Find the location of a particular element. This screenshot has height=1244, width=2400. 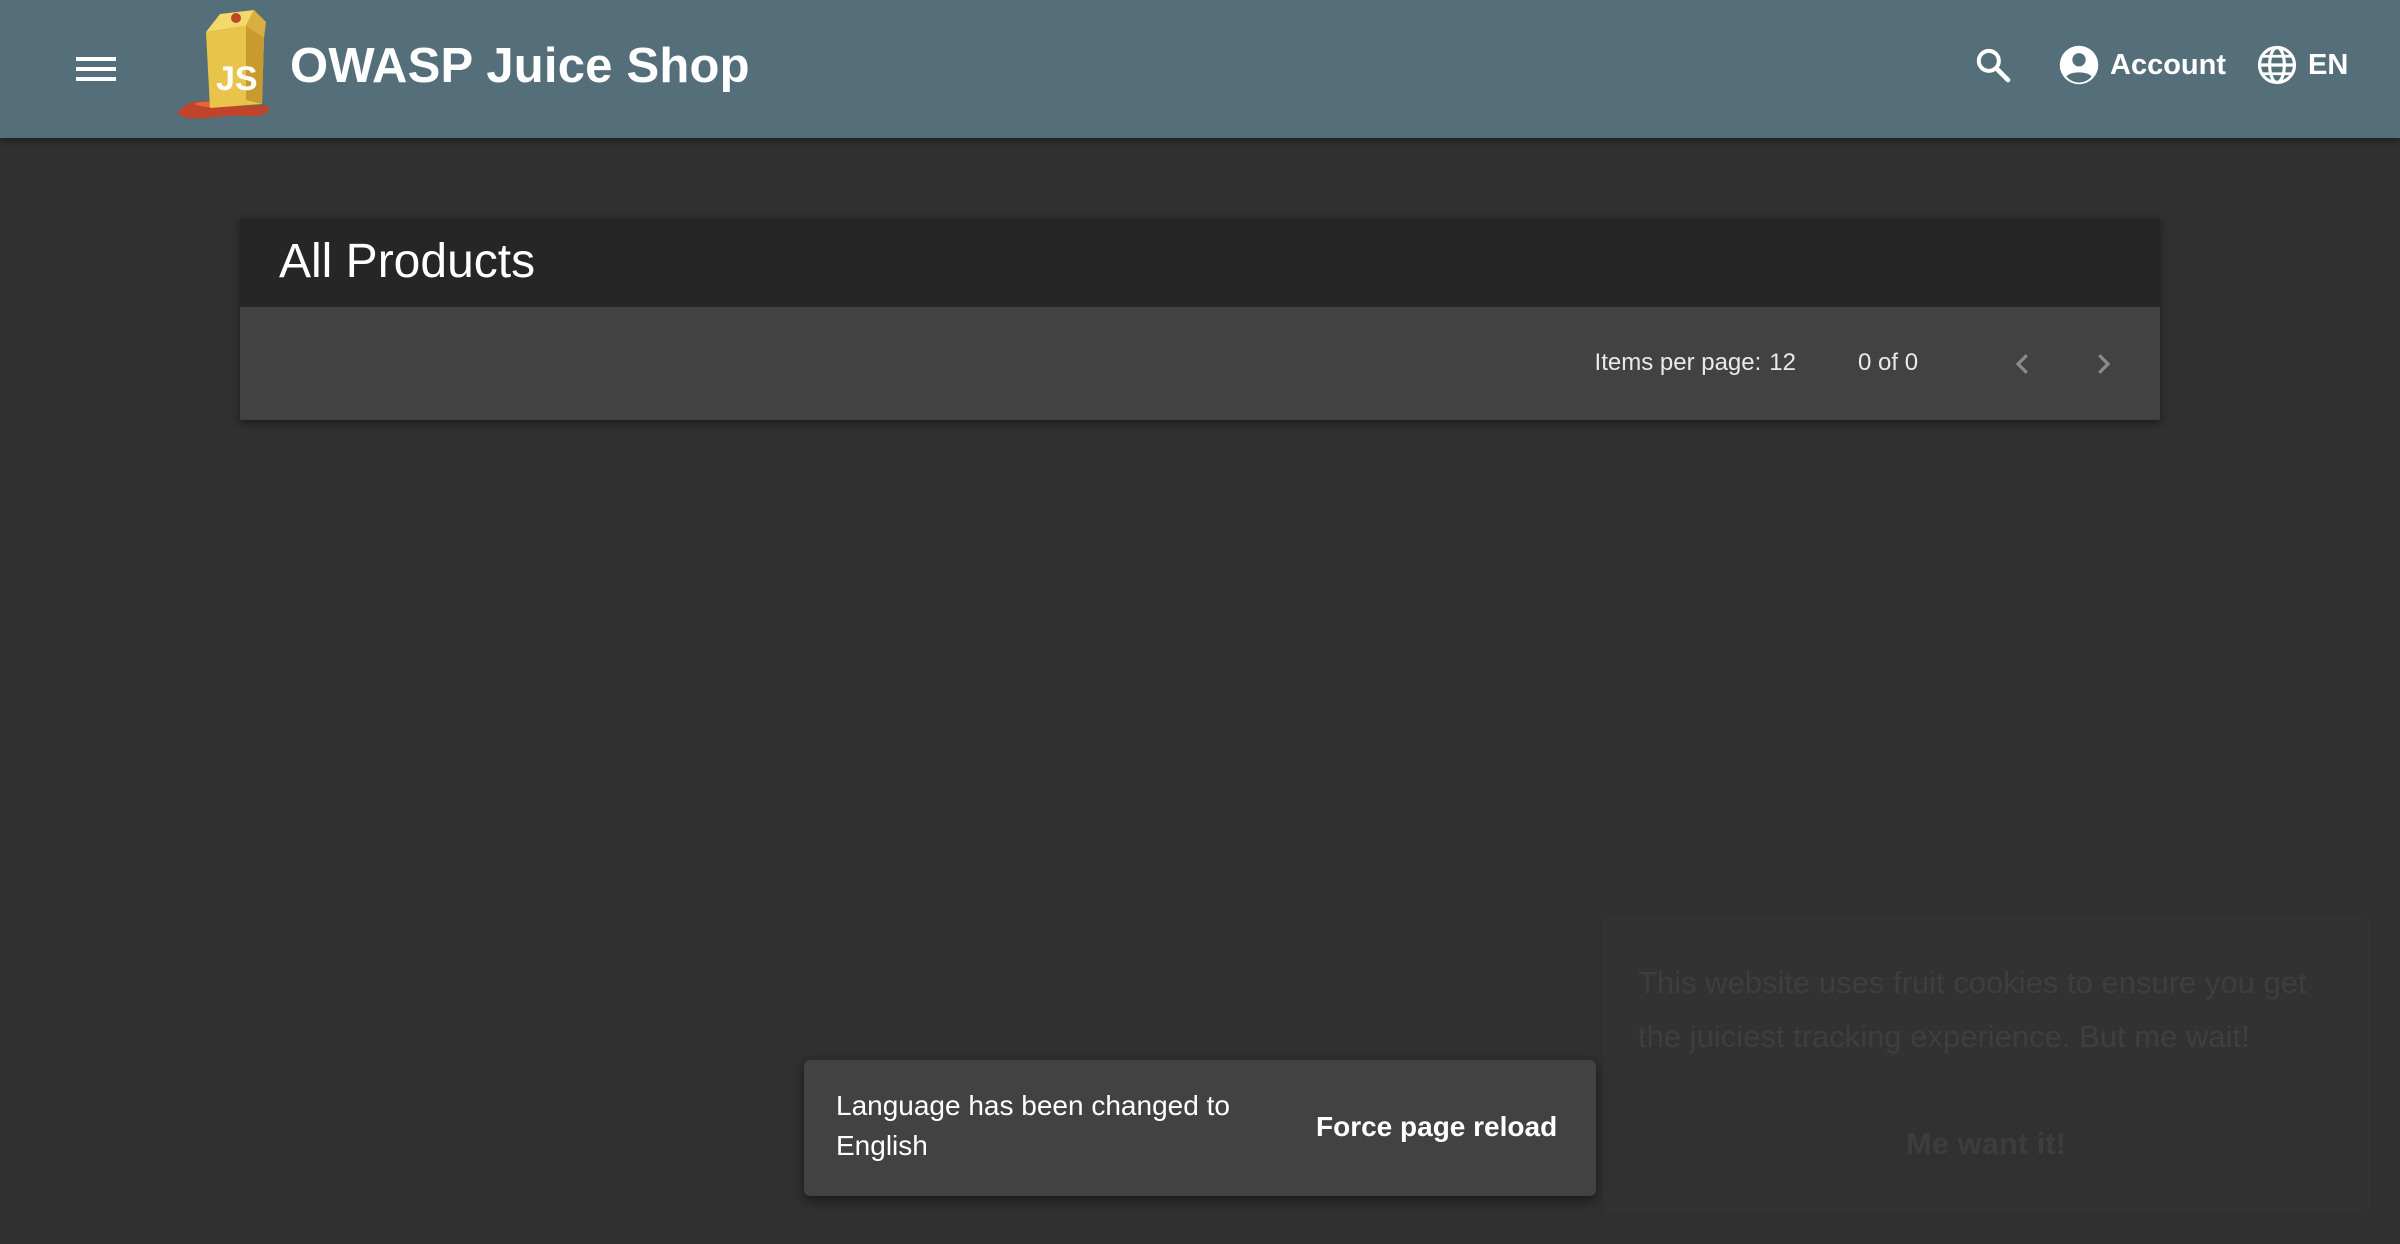

search-button is located at coordinates (1993, 65).